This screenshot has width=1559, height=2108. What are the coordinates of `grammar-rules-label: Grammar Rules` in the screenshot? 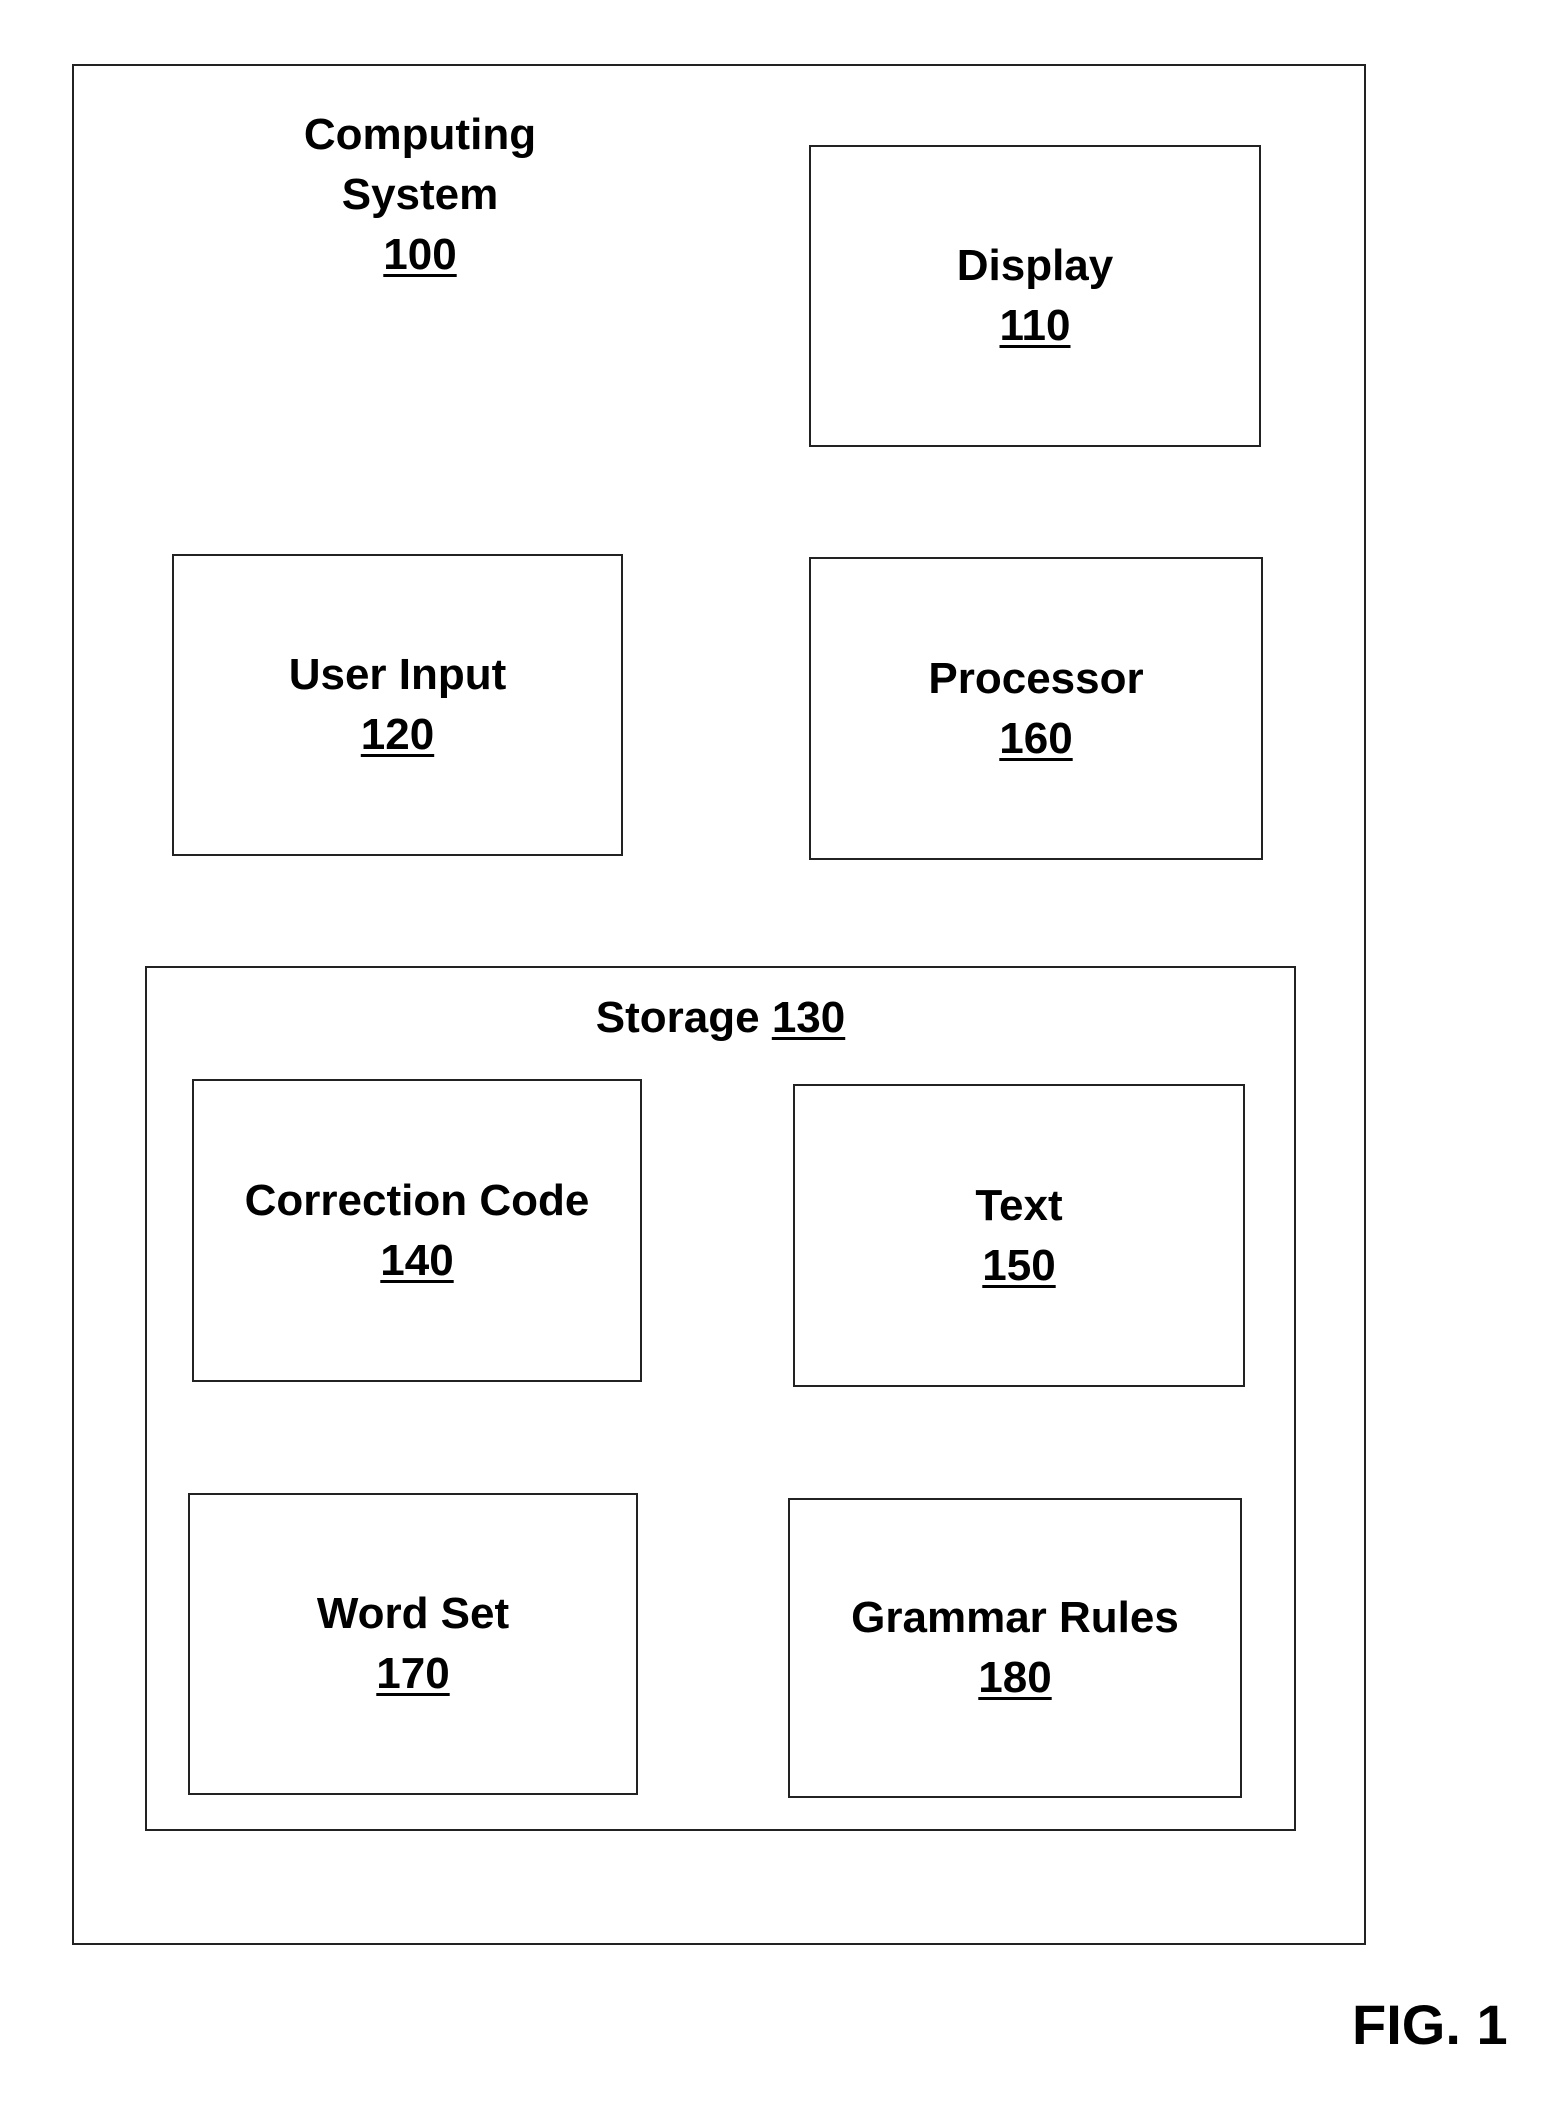 It's located at (1015, 1617).